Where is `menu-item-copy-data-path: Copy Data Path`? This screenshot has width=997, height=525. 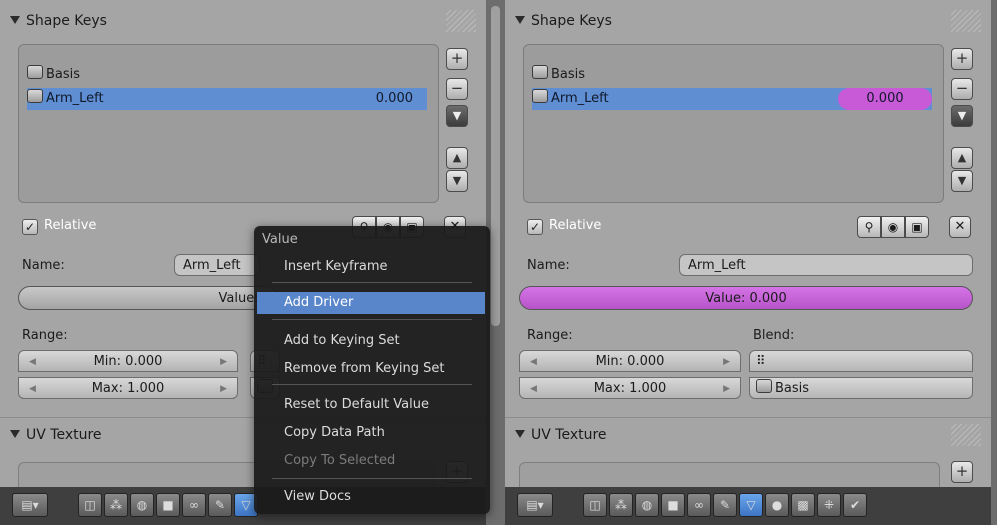
menu-item-copy-data-path: Copy Data Path is located at coordinates (371, 433).